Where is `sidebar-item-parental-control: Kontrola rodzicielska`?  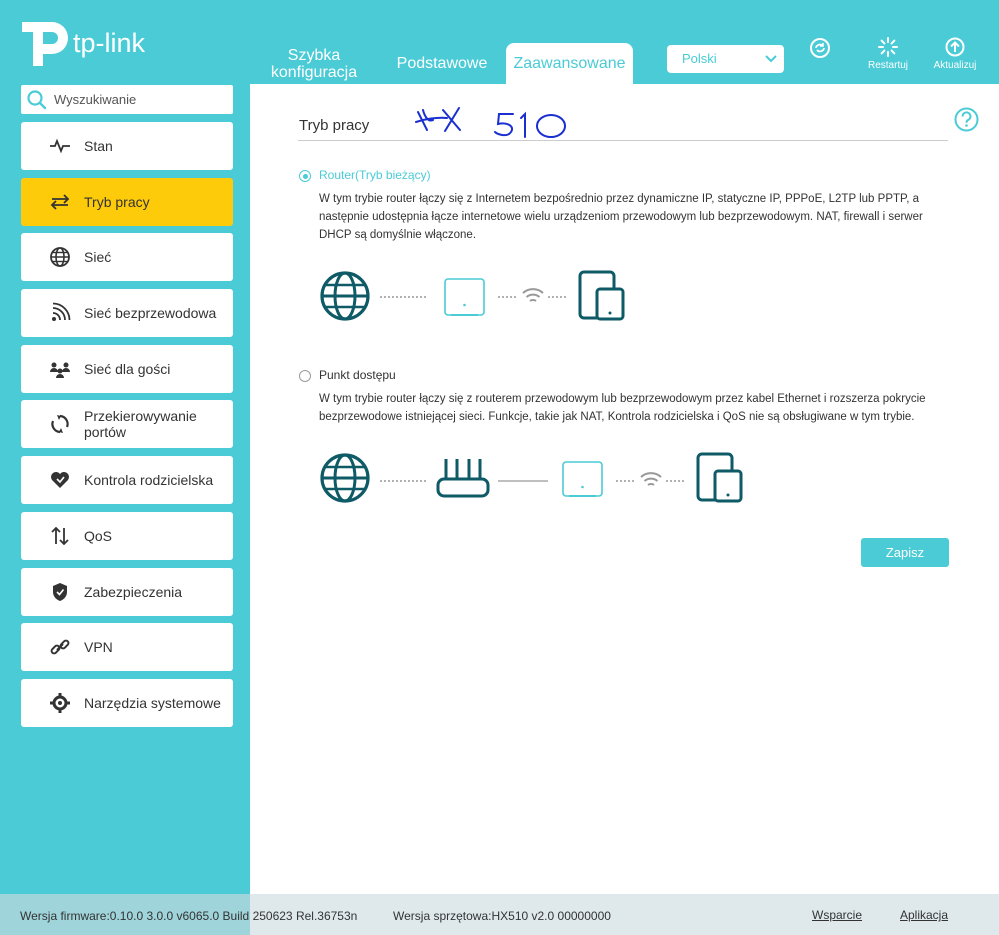 sidebar-item-parental-control: Kontrola rodzicielska is located at coordinates (127, 480).